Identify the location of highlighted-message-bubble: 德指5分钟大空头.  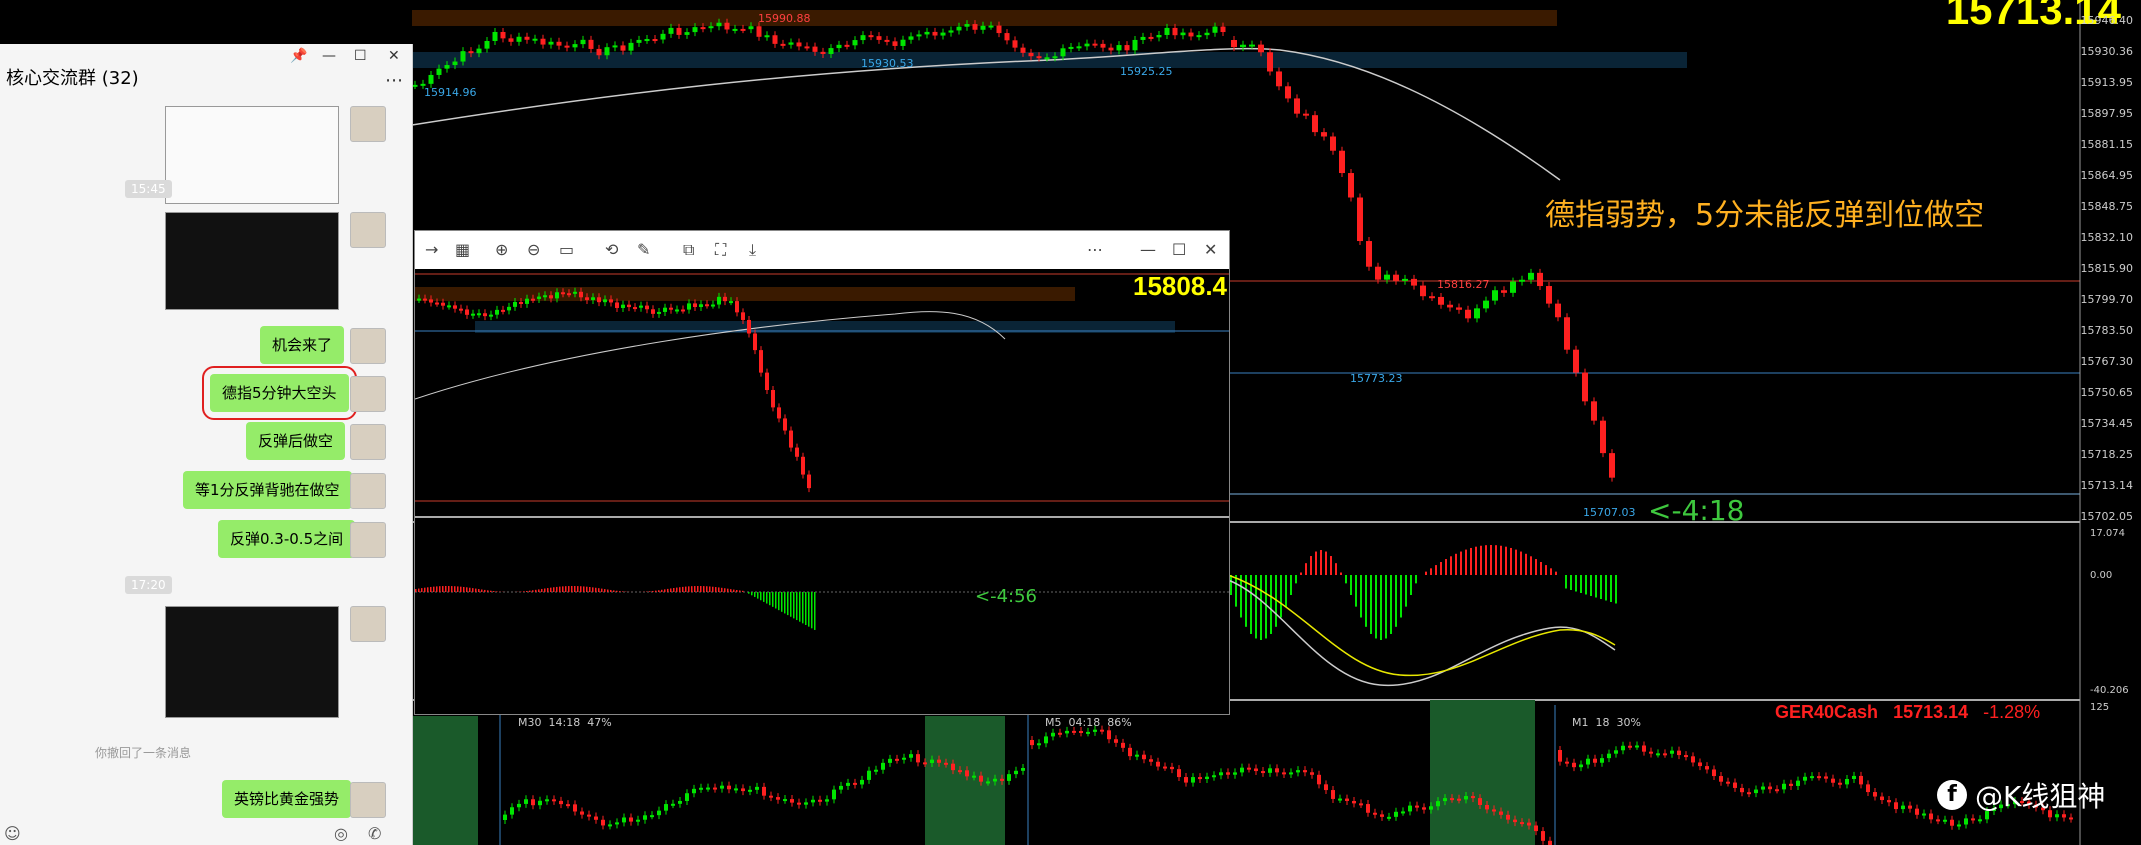
(279, 393).